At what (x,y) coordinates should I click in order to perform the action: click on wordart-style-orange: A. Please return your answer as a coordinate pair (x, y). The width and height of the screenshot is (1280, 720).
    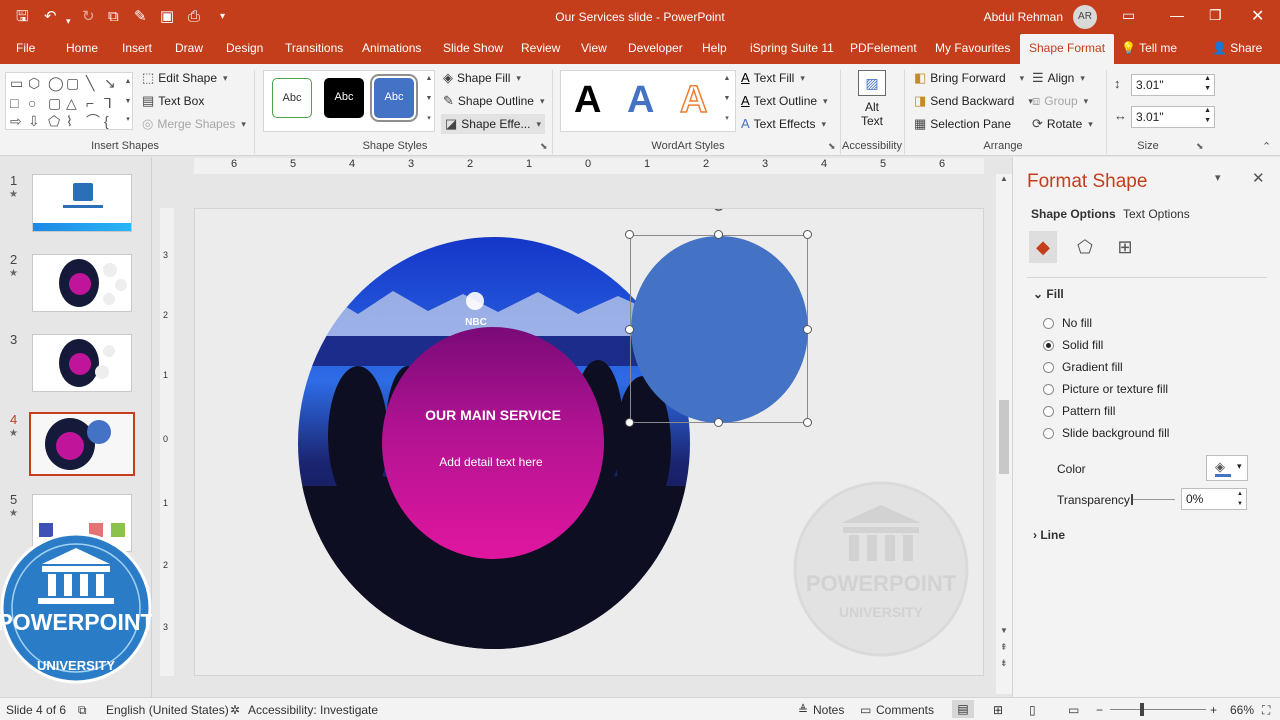
    Looking at the image, I should click on (693, 100).